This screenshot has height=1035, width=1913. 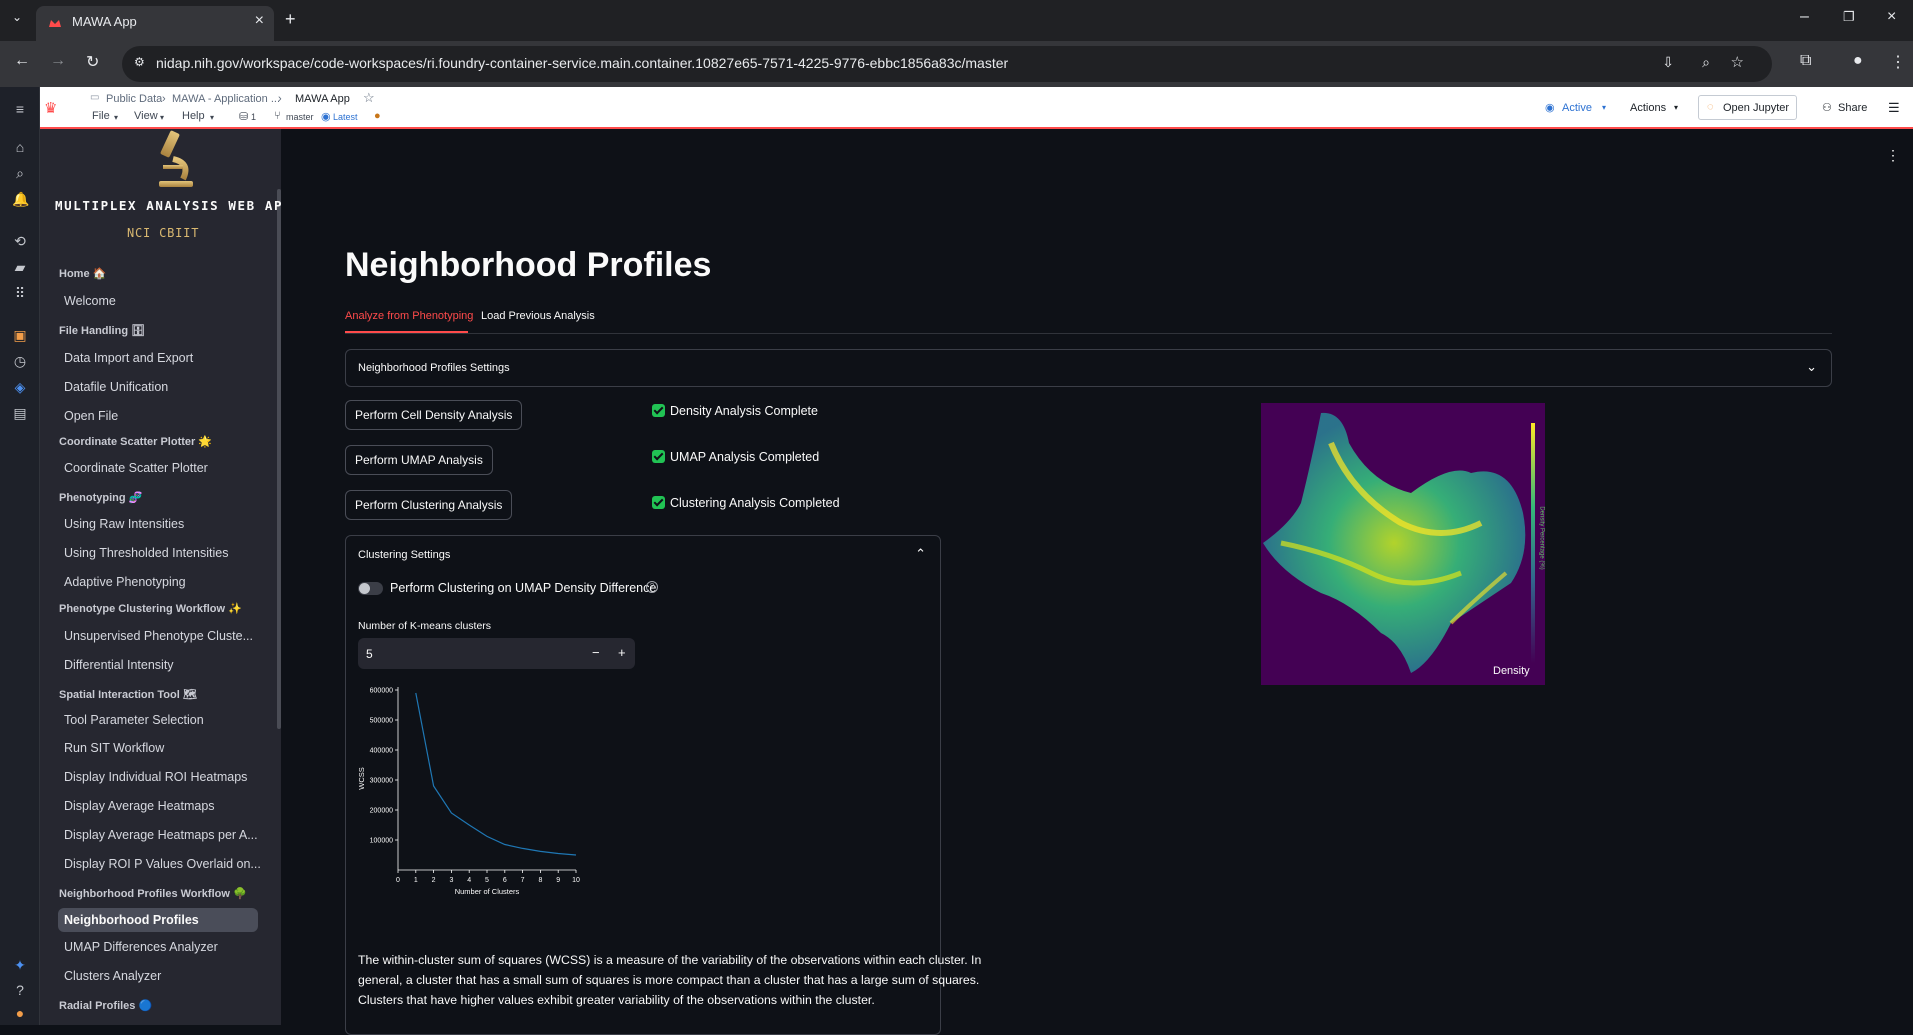 What do you see at coordinates (1088, 333) in the screenshot?
I see `tab-divider` at bounding box center [1088, 333].